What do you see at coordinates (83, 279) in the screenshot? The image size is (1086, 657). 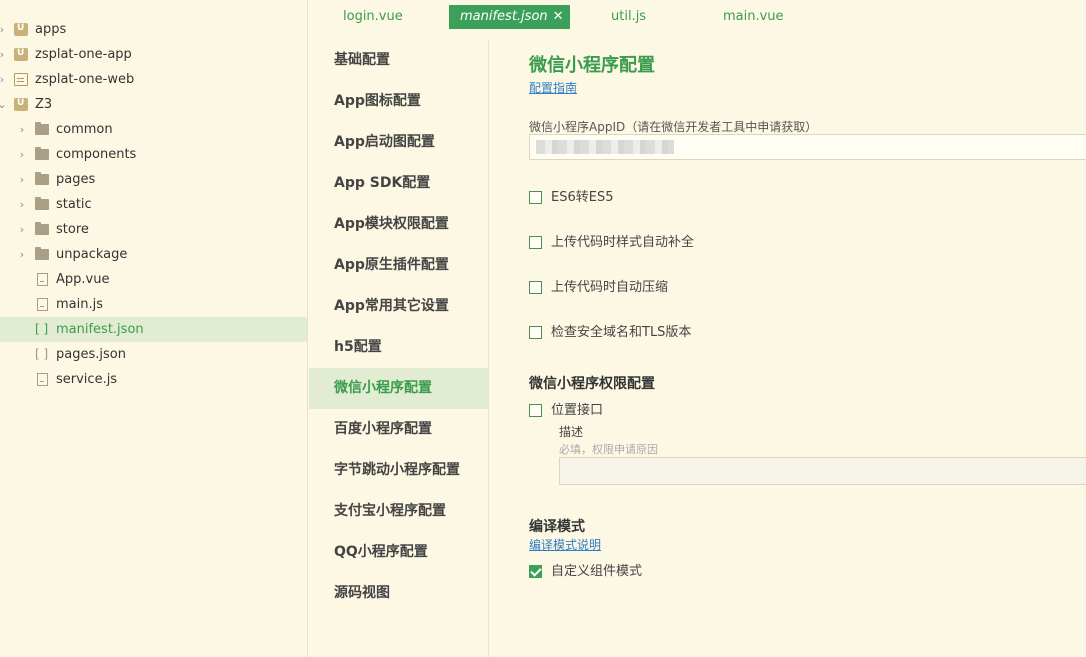 I see `tree-item-label: App.vue` at bounding box center [83, 279].